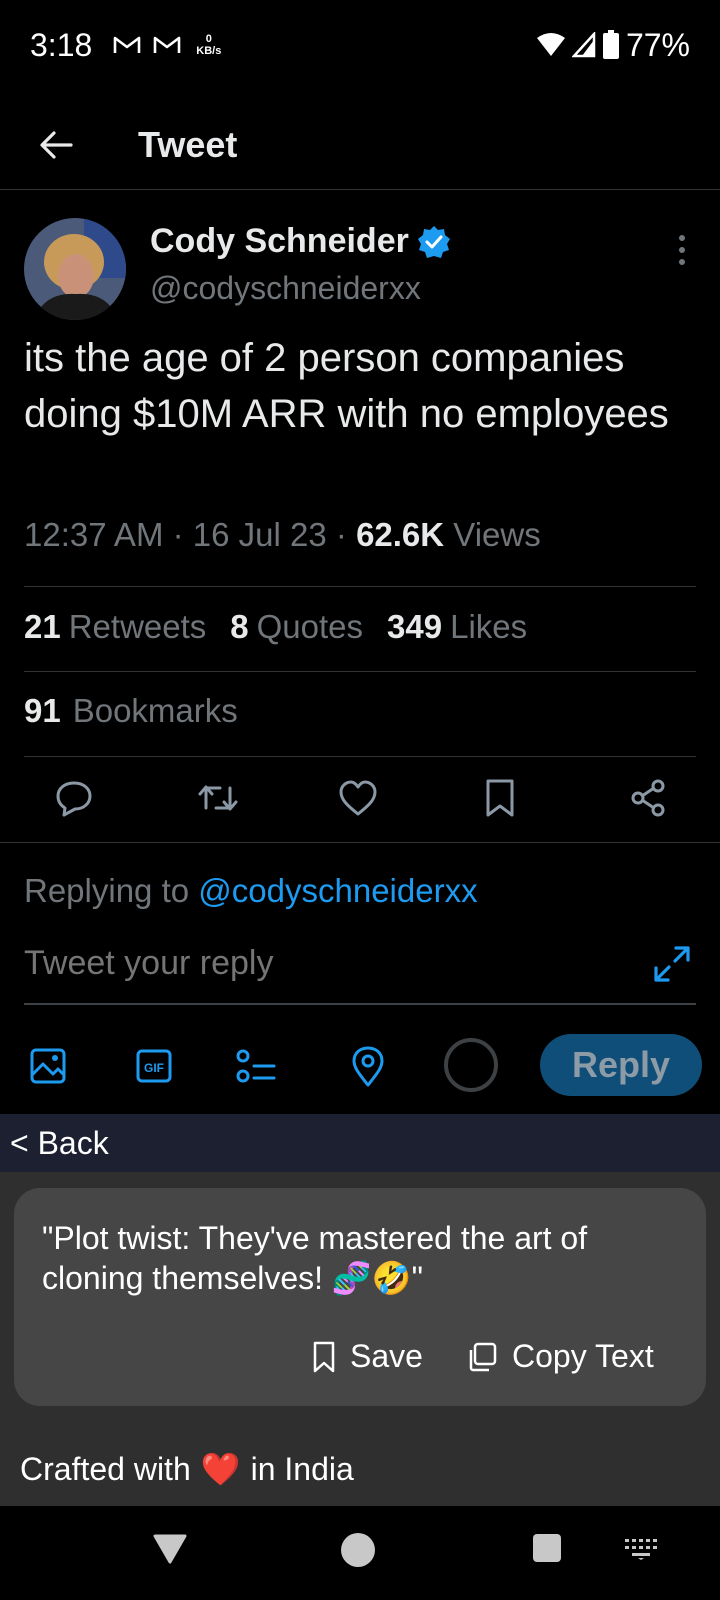 The height and width of the screenshot is (1600, 720). I want to click on retweets-label: Retweets, so click(137, 626).